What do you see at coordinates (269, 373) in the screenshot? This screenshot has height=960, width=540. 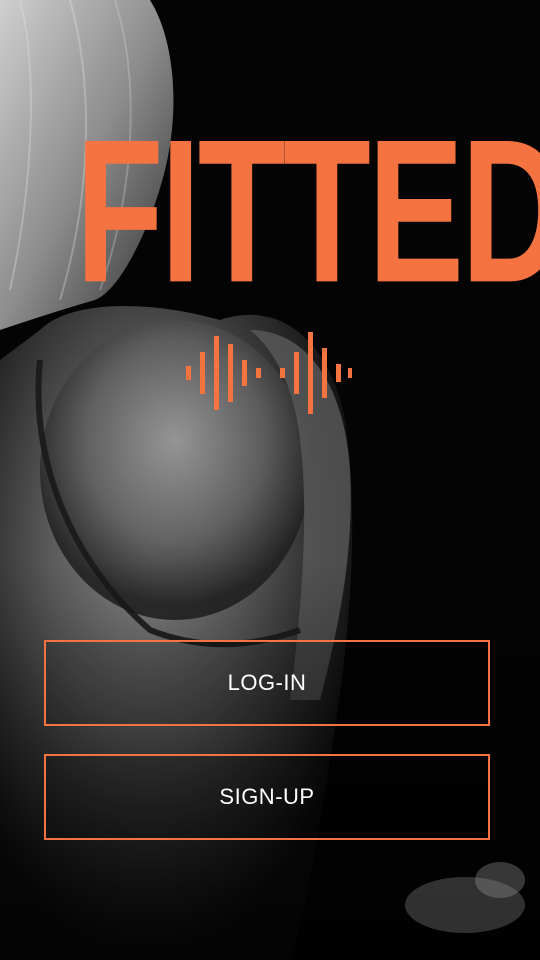 I see `sound-wave-icon` at bounding box center [269, 373].